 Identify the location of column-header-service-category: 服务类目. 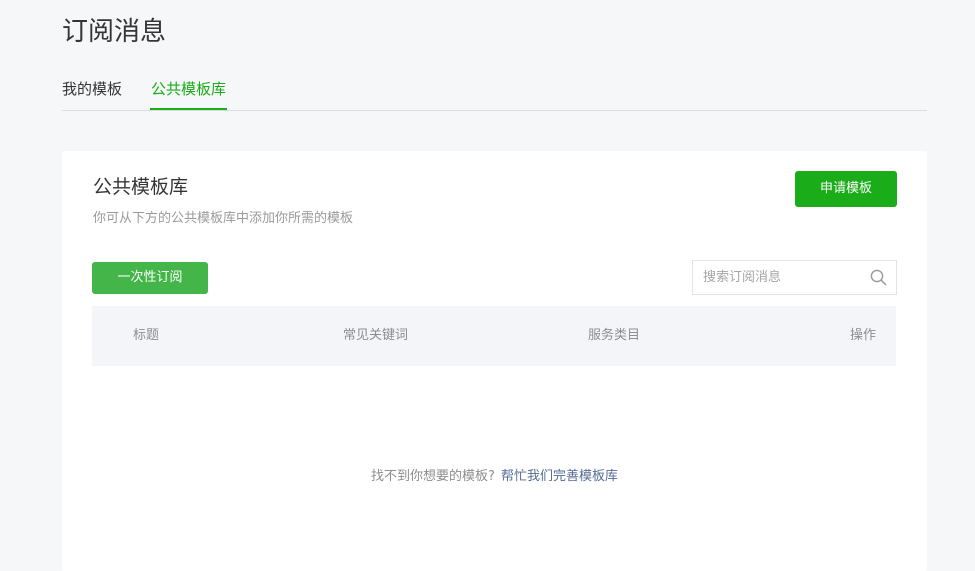
(614, 335).